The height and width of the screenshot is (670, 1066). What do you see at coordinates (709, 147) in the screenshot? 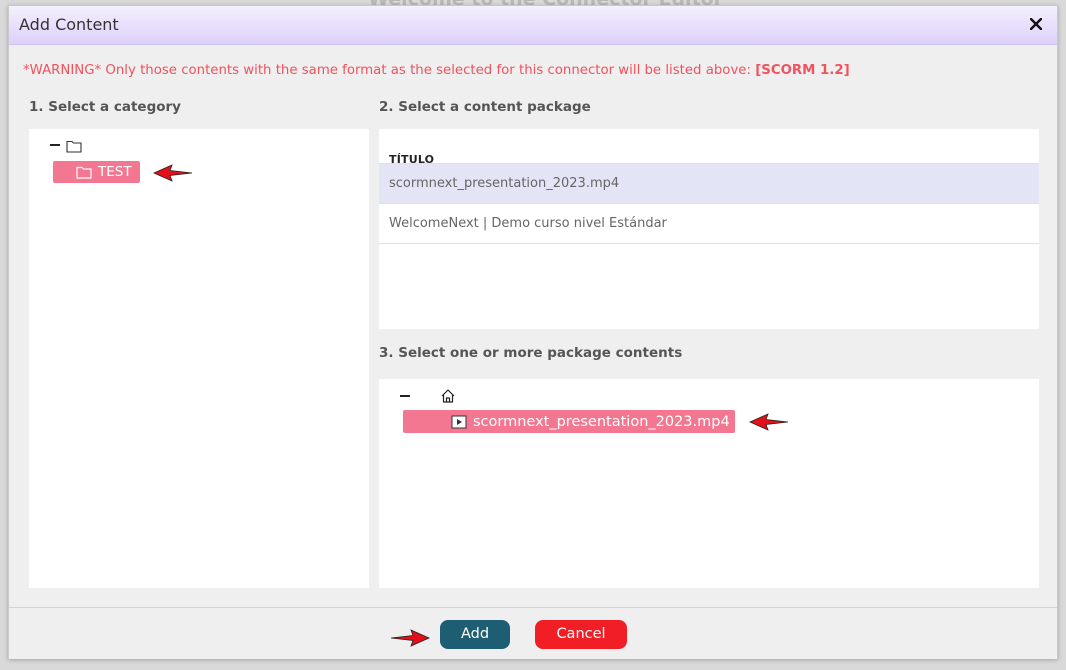
I see `table-header: TÍTULO` at bounding box center [709, 147].